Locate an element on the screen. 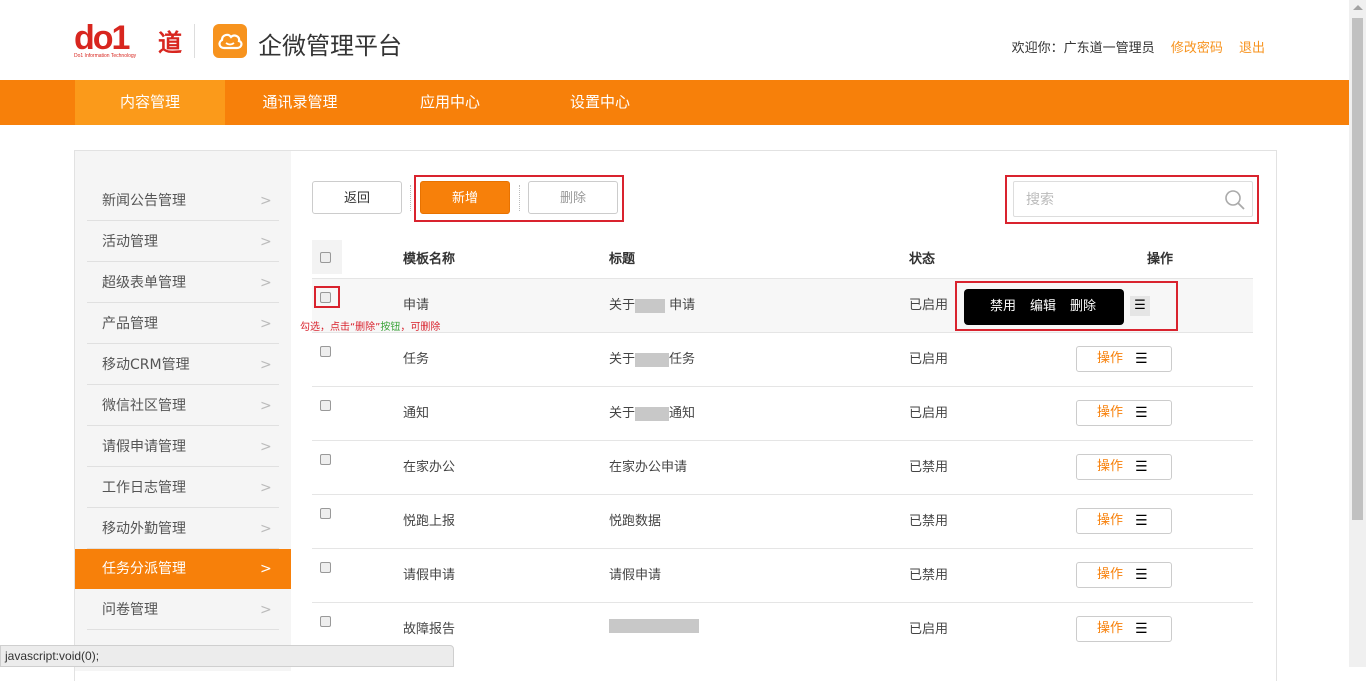 This screenshot has width=1366, height=681. toolbar-divider is located at coordinates (410, 198).